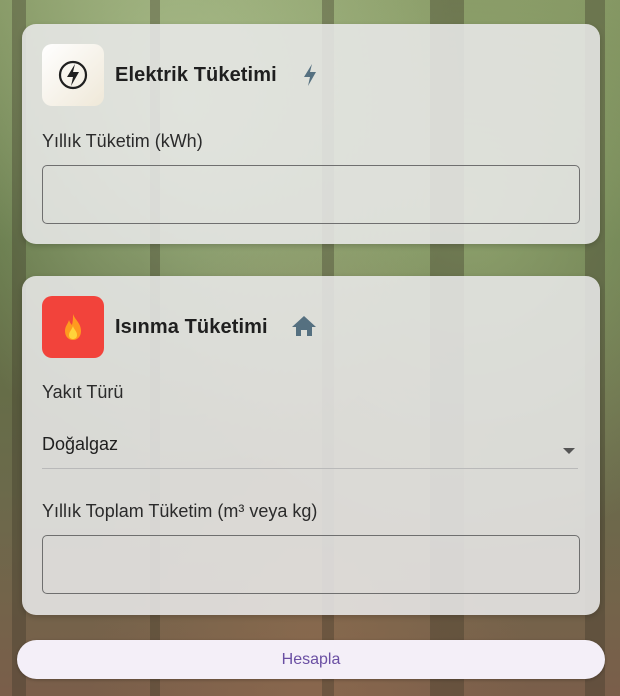 This screenshot has height=696, width=620. What do you see at coordinates (196, 75) in the screenshot?
I see `electricity-title: Elektrik Tüketimi` at bounding box center [196, 75].